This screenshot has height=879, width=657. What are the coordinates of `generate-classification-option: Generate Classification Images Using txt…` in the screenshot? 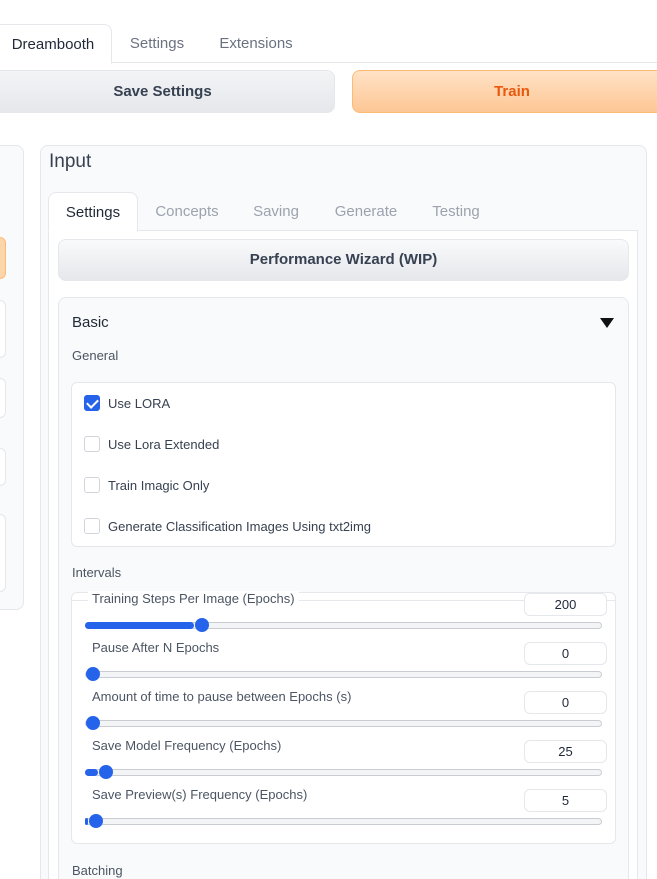 It's located at (227, 526).